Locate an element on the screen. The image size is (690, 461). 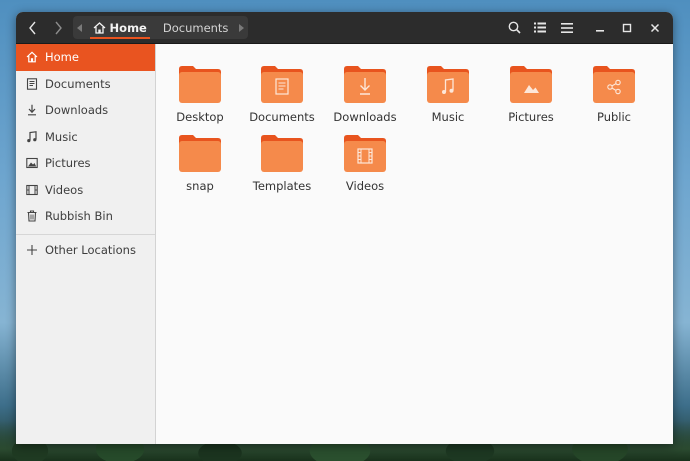
folder-downloads: Downloads is located at coordinates (365, 95).